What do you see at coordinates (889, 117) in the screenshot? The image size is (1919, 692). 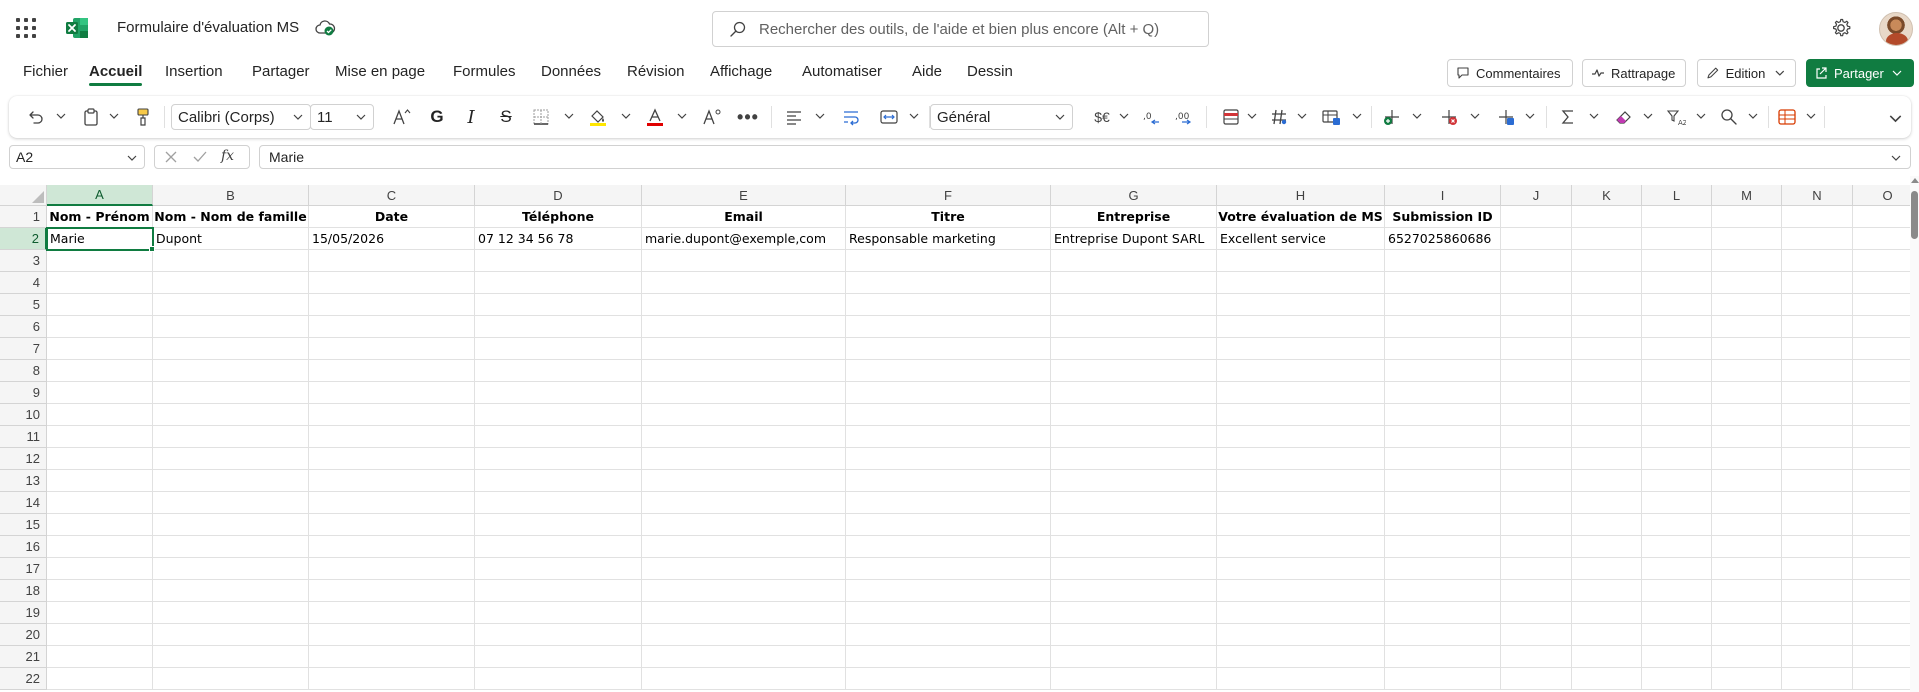 I see `merge-cells-button` at bounding box center [889, 117].